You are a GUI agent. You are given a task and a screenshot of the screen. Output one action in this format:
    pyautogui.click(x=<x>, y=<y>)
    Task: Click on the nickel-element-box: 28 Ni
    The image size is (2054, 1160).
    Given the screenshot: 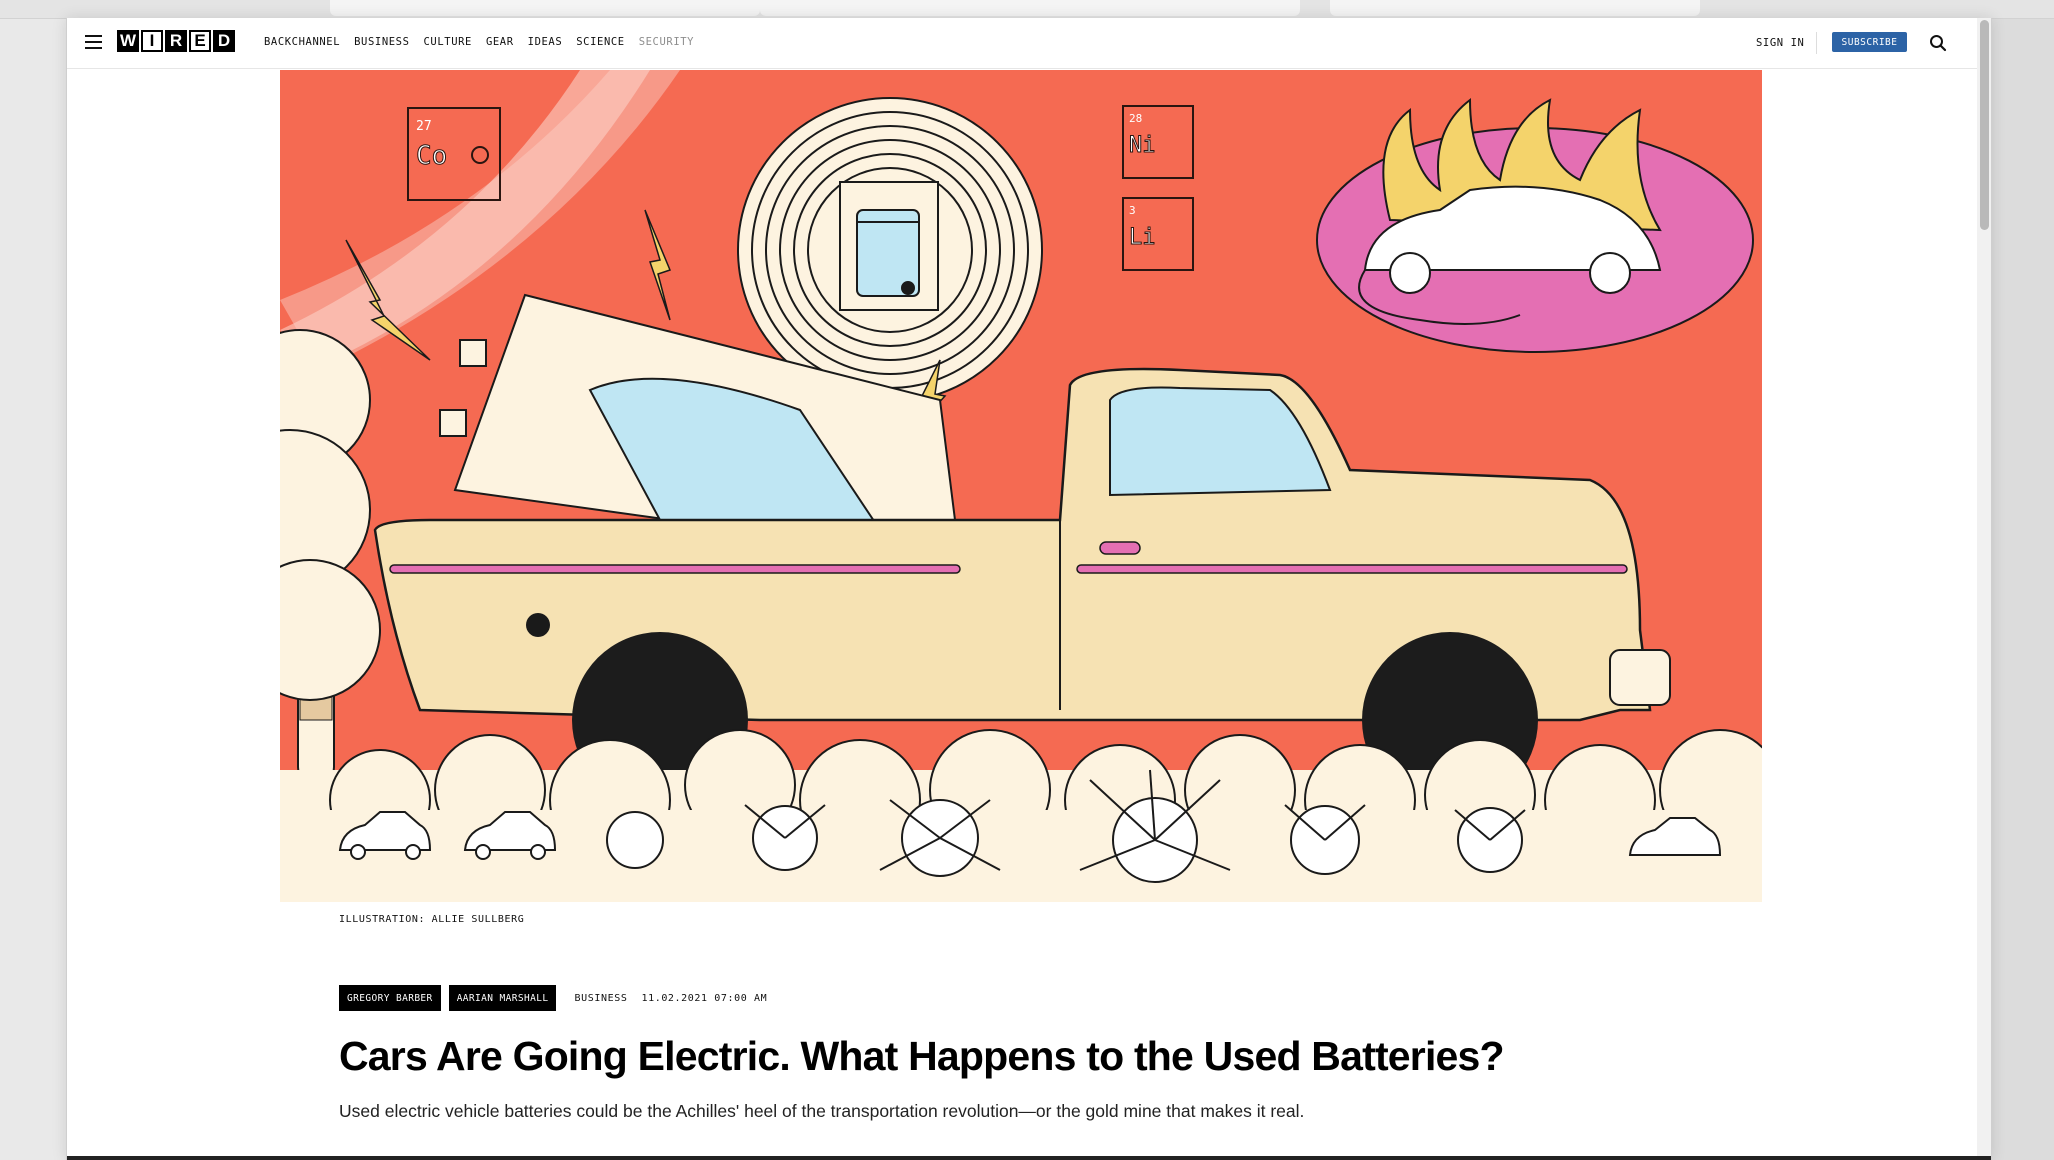 What is the action you would take?
    pyautogui.click(x=1158, y=142)
    